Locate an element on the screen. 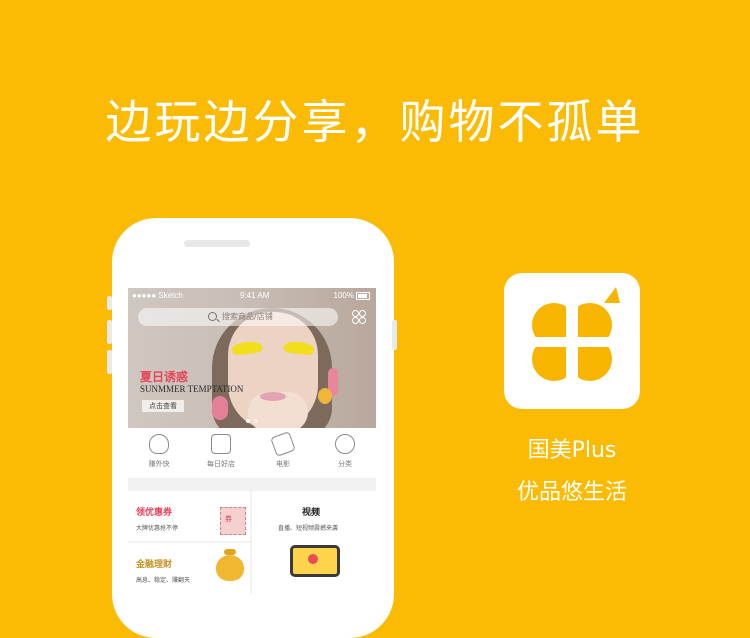 This screenshot has width=750, height=638. category-grid-icon is located at coordinates (359, 317).